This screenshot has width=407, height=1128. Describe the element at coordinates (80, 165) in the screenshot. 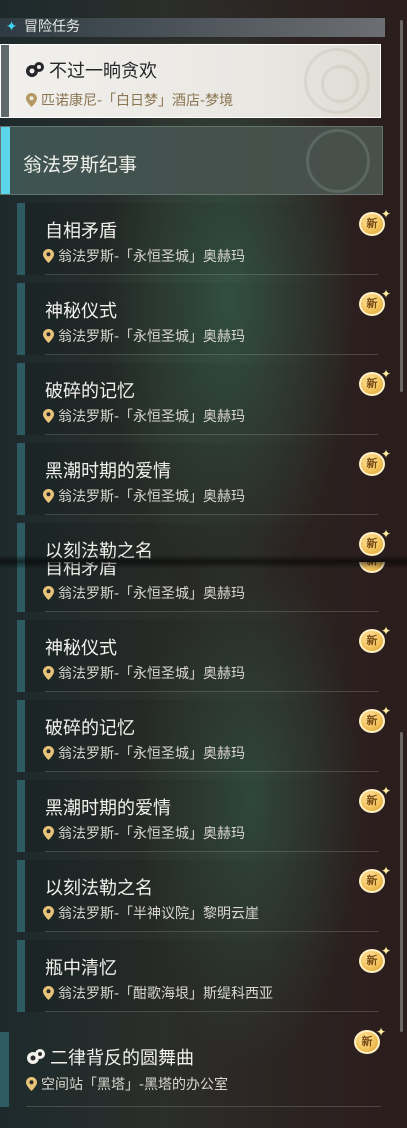

I see `quest-group-label: 翁法罗斯纪事` at that location.